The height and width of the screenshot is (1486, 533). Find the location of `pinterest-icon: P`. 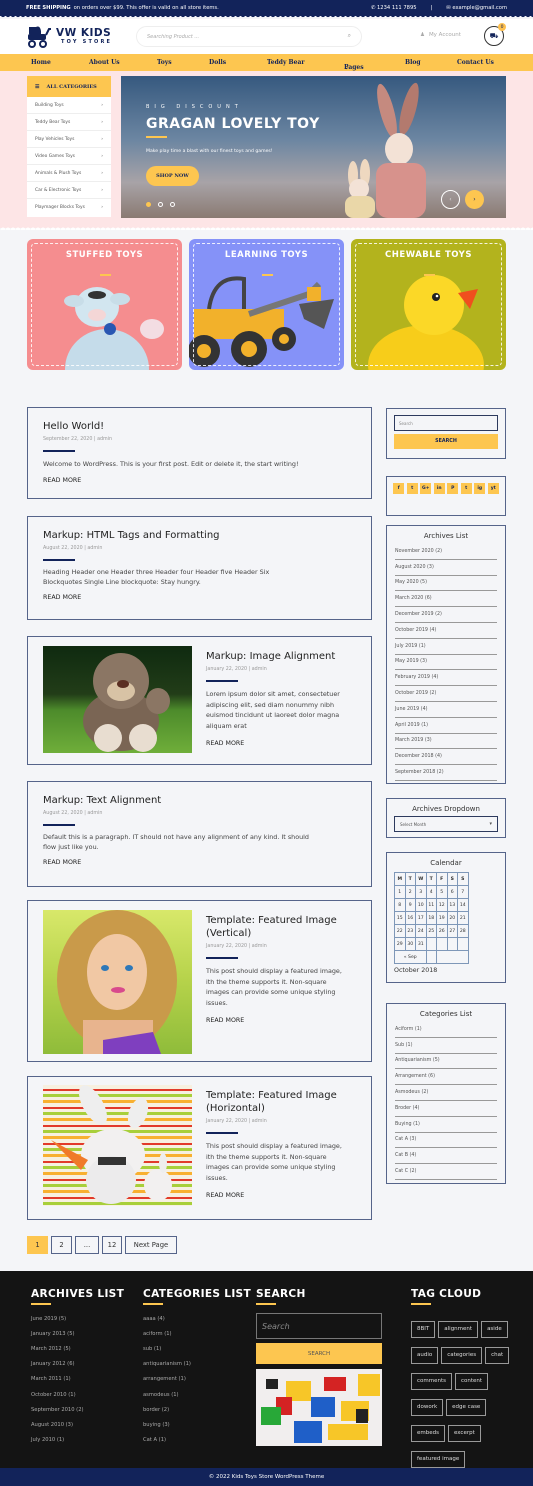

pinterest-icon: P is located at coordinates (453, 488).